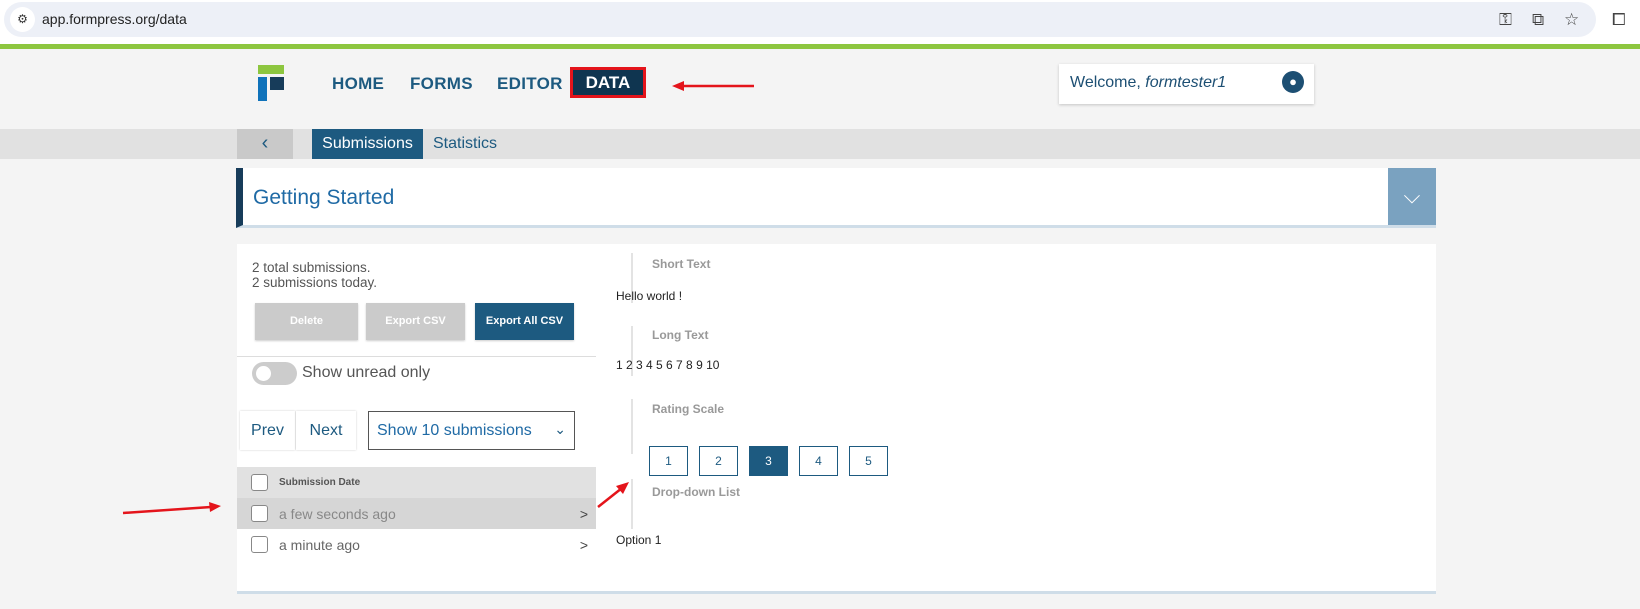 The height and width of the screenshot is (609, 1640). Describe the element at coordinates (820, 46) in the screenshot. I see `brand-stripe` at that location.